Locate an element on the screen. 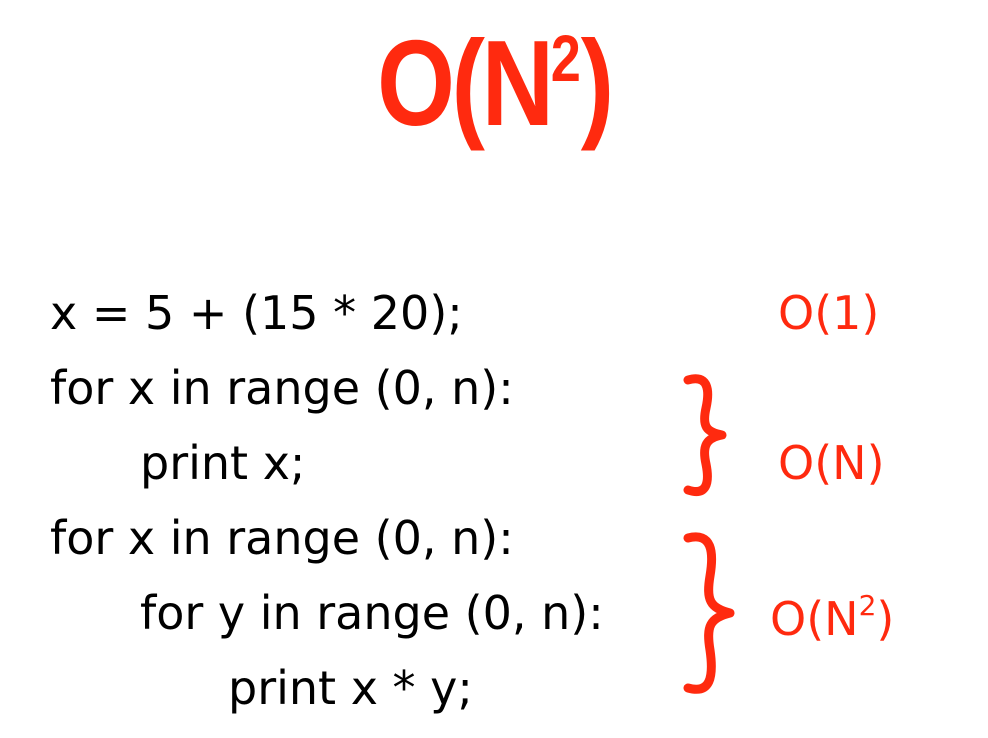 This screenshot has width=988, height=738. annotation-quadratic-base: O(N is located at coordinates (814, 619).